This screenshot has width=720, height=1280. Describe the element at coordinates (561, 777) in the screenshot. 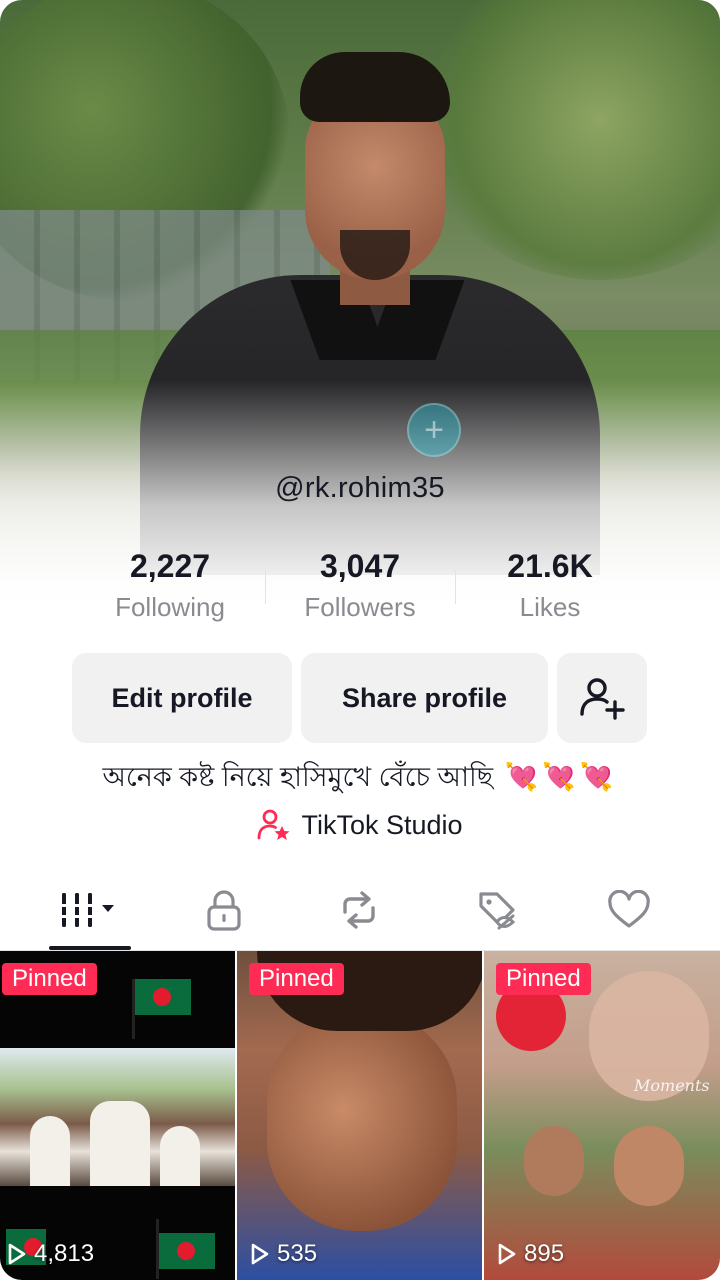

I see `bio-emoji: 💘💘💘` at that location.